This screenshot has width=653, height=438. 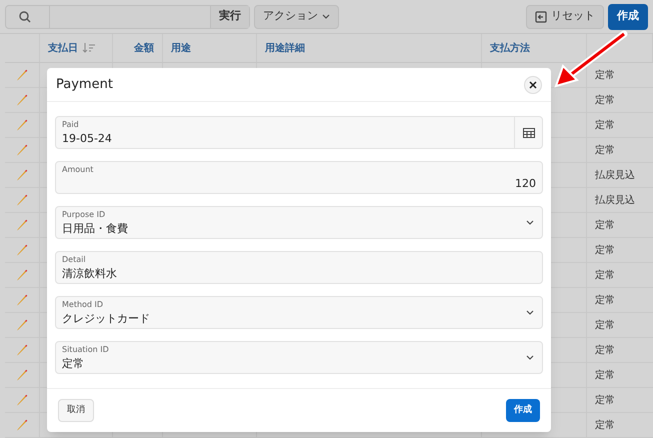 What do you see at coordinates (525, 184) in the screenshot?
I see `field-value: 120` at bounding box center [525, 184].